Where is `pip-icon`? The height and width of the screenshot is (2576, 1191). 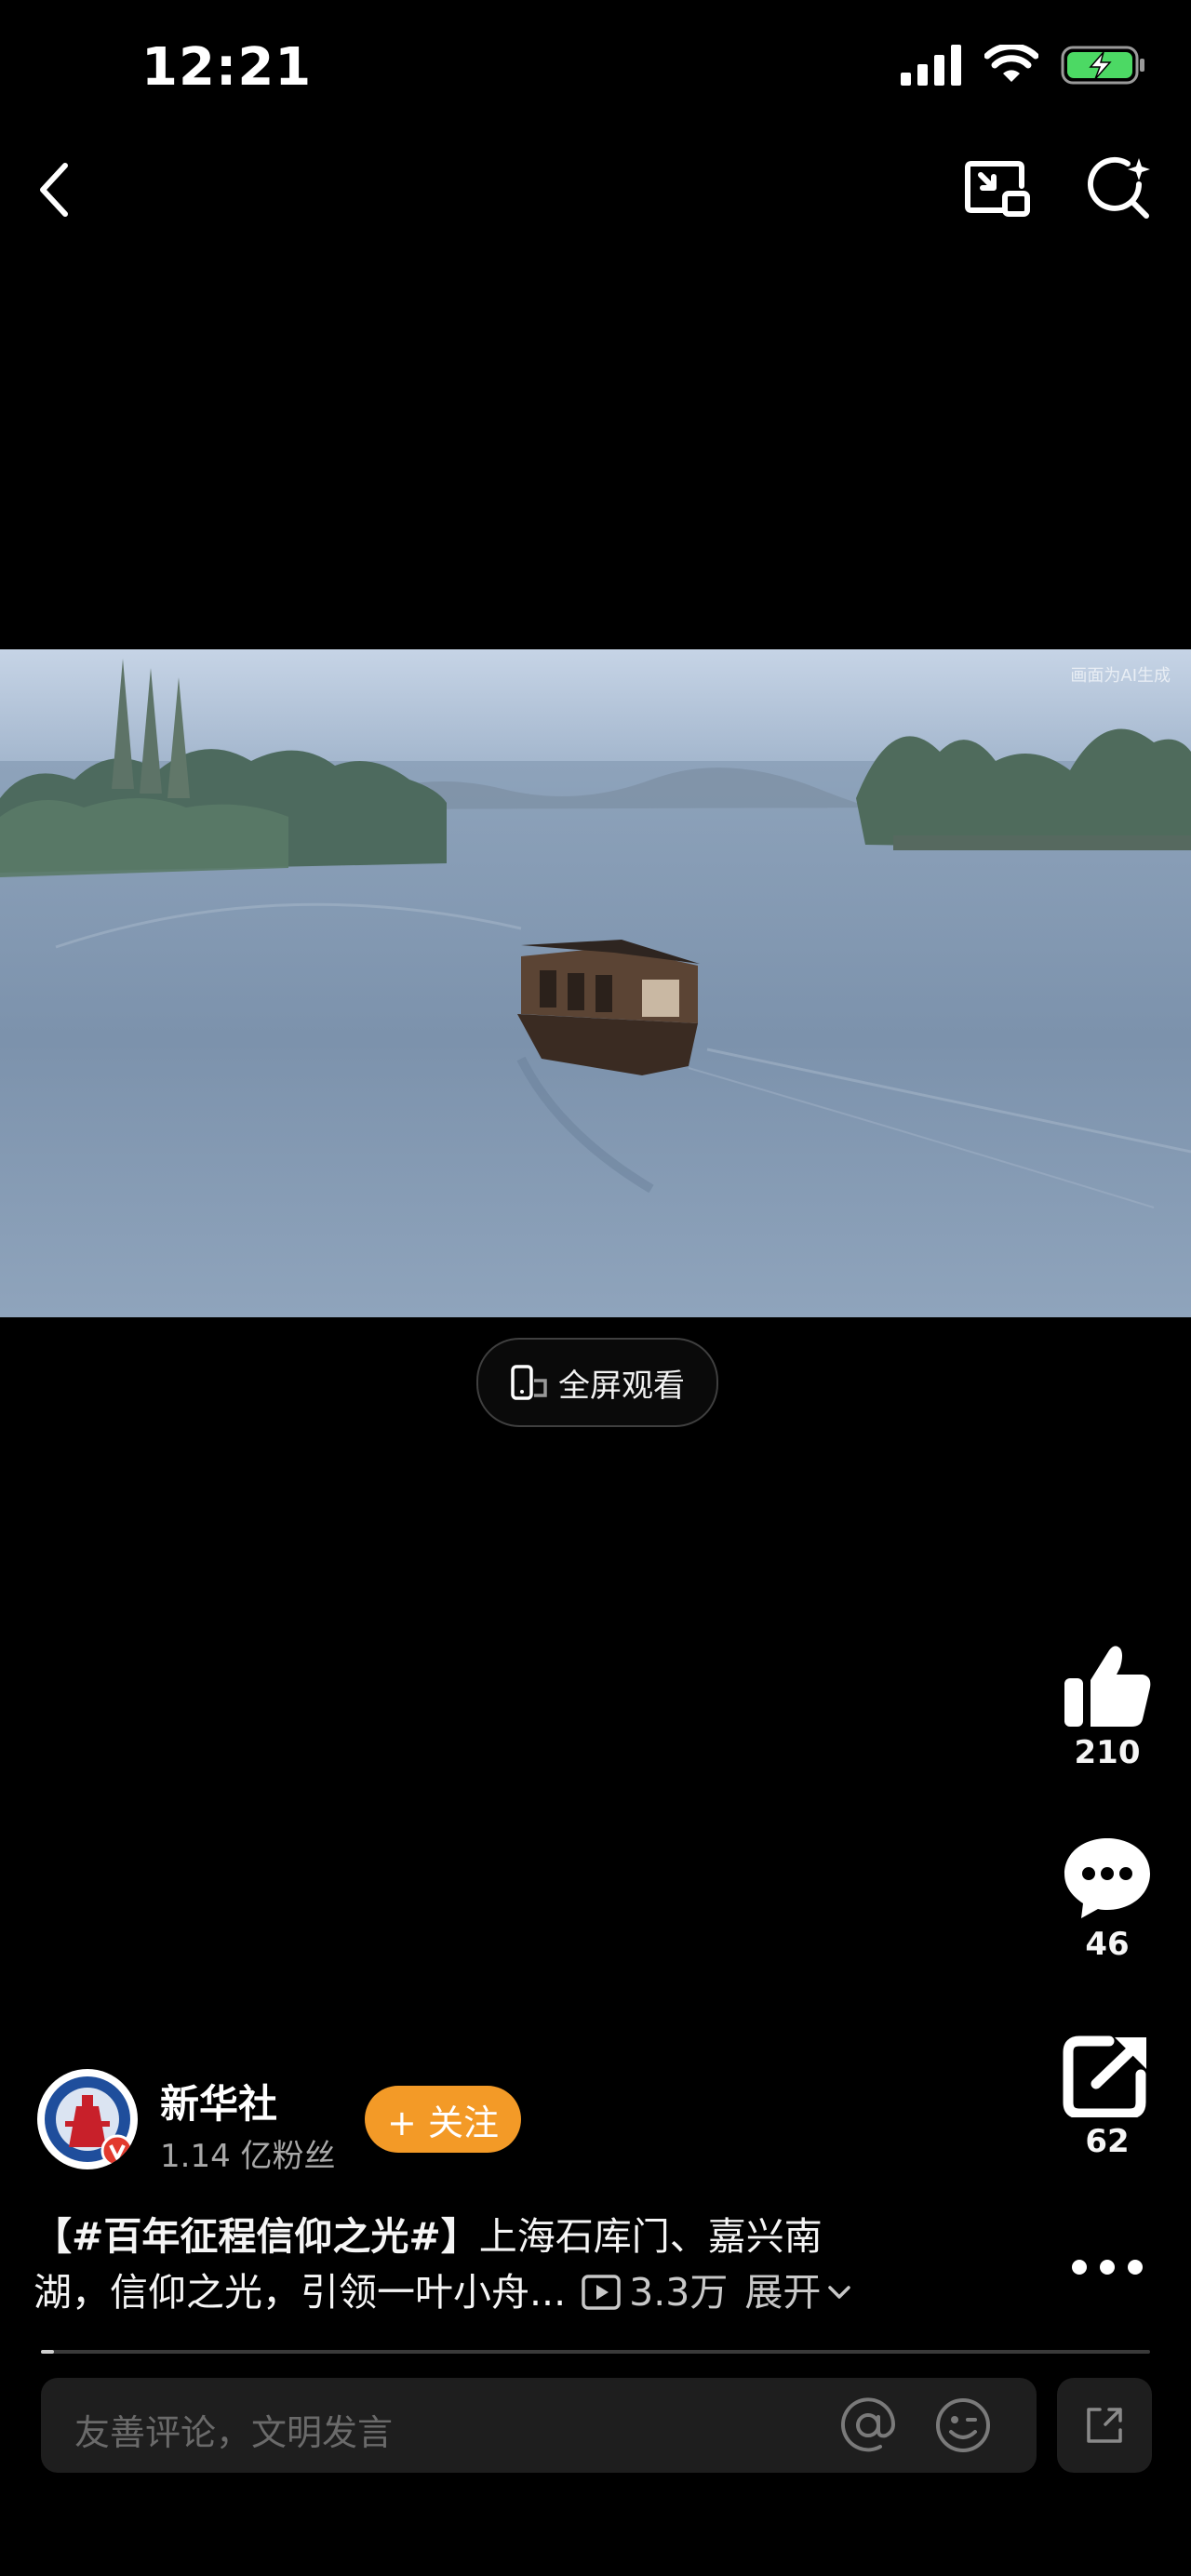
pip-icon is located at coordinates (997, 189).